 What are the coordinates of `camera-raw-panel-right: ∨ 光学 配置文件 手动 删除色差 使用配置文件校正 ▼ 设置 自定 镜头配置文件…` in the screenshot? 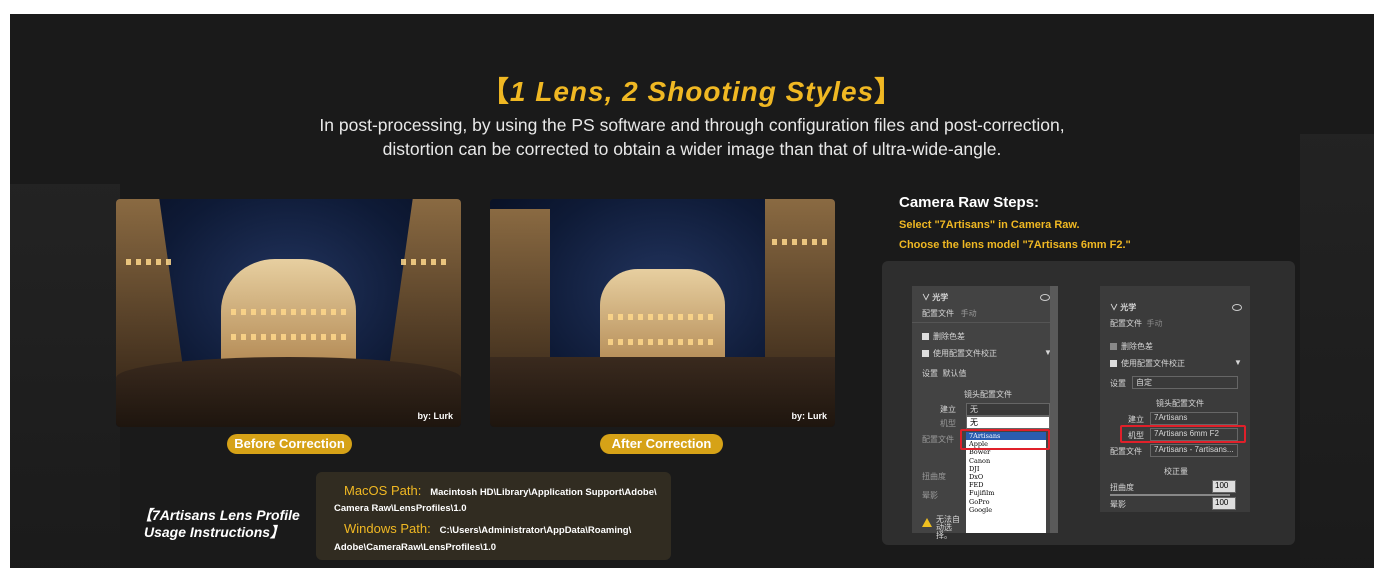 It's located at (1175, 399).